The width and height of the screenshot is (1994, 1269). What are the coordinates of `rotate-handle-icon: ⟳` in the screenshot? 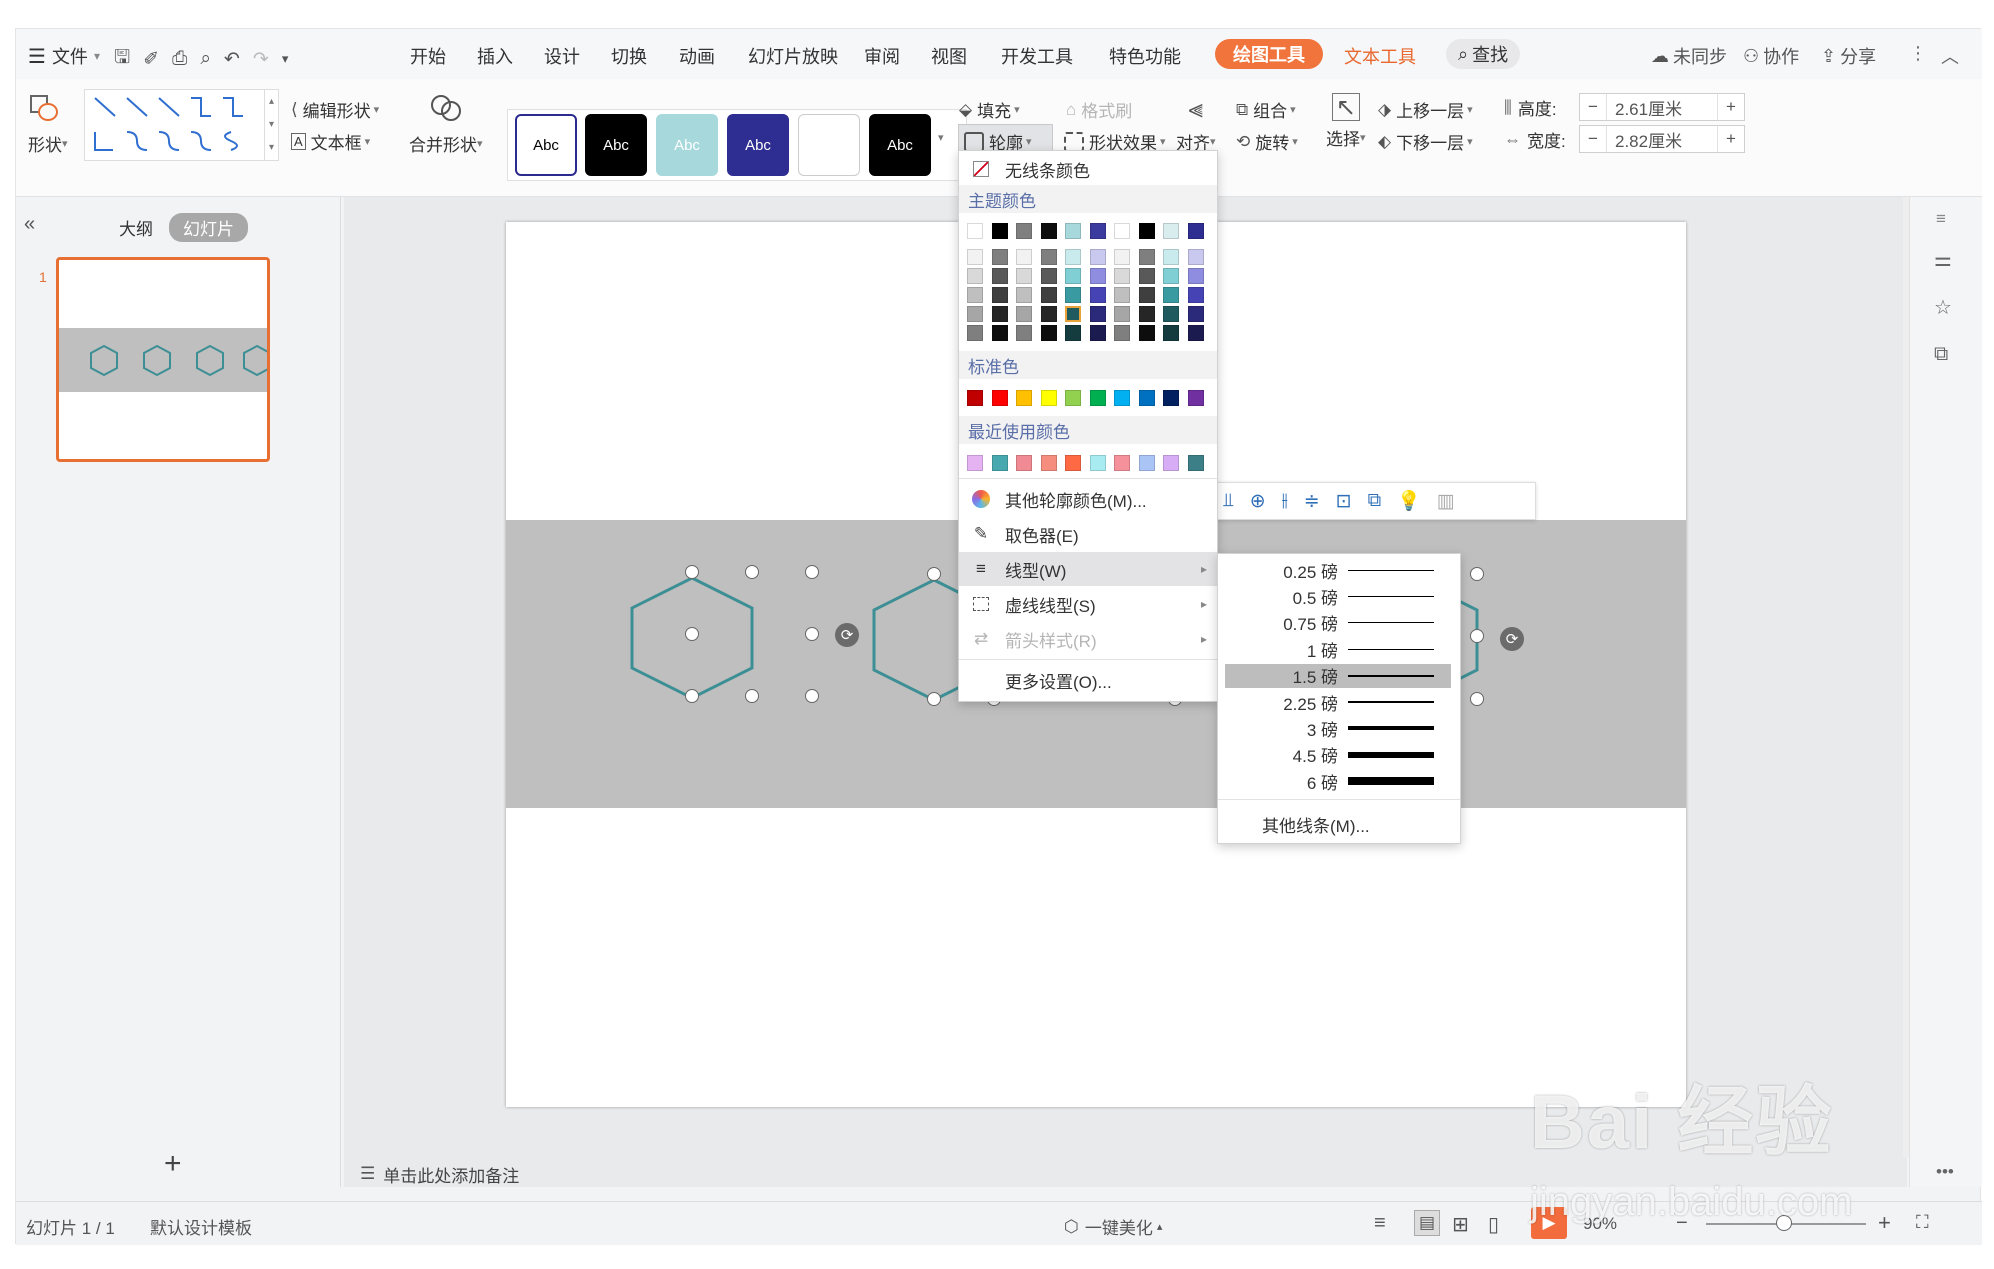 It's located at (847, 635).